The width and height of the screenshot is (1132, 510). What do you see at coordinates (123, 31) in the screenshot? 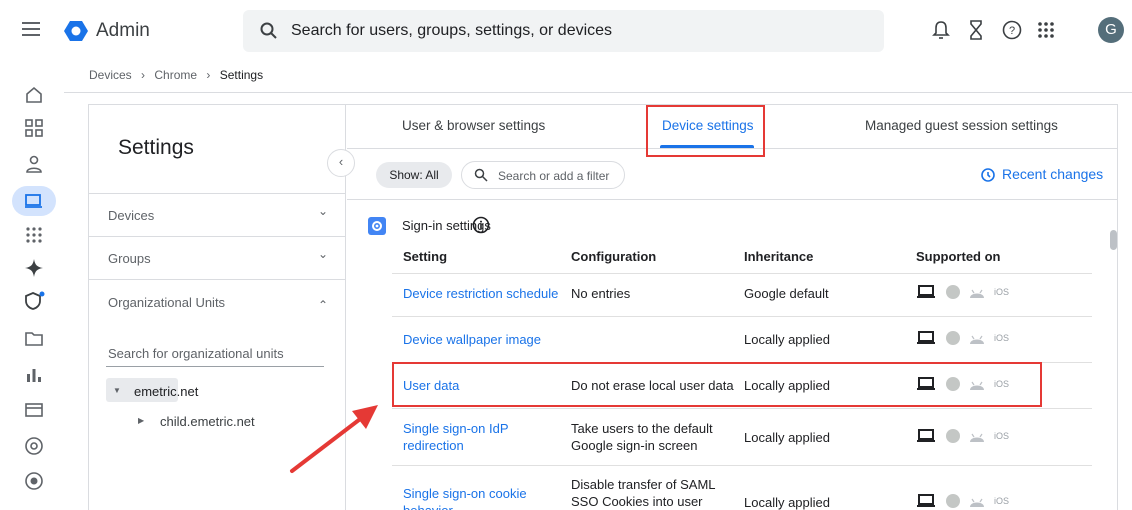
I see `app-title: Admin` at bounding box center [123, 31].